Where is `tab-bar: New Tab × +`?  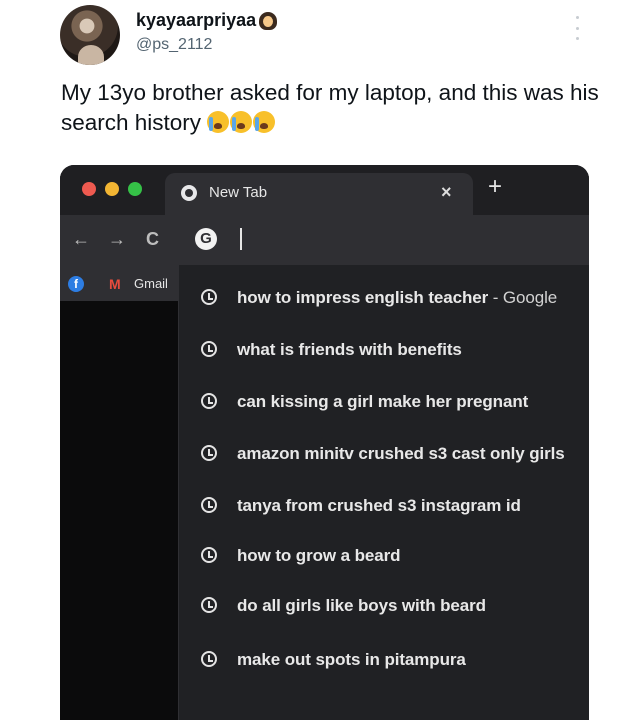 tab-bar: New Tab × + is located at coordinates (324, 190).